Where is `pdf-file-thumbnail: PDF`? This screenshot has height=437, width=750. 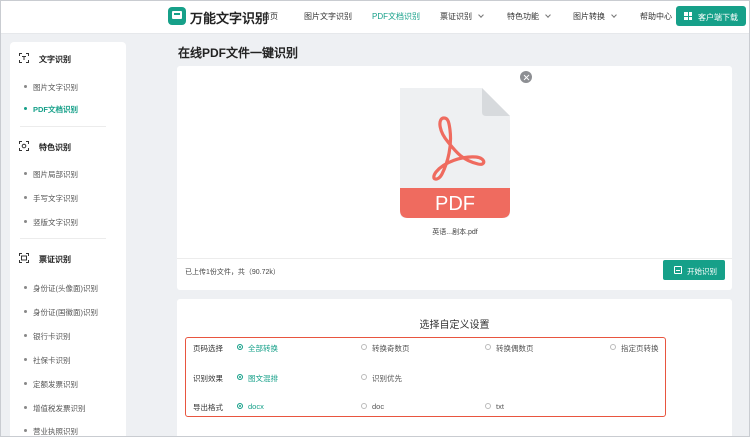
pdf-file-thumbnail: PDF is located at coordinates (456, 149).